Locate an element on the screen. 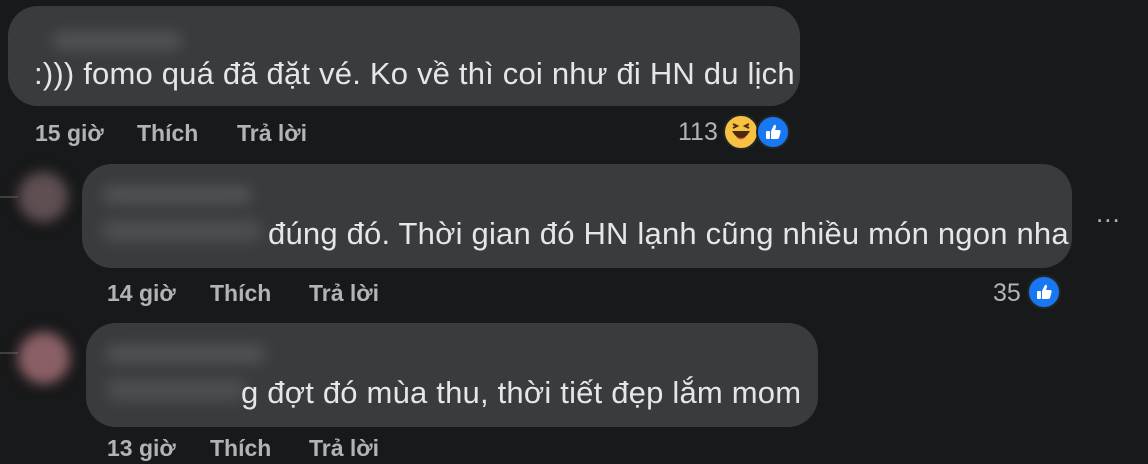 The image size is (1148, 464). comment-timestamp: 15 giờ is located at coordinates (69, 133).